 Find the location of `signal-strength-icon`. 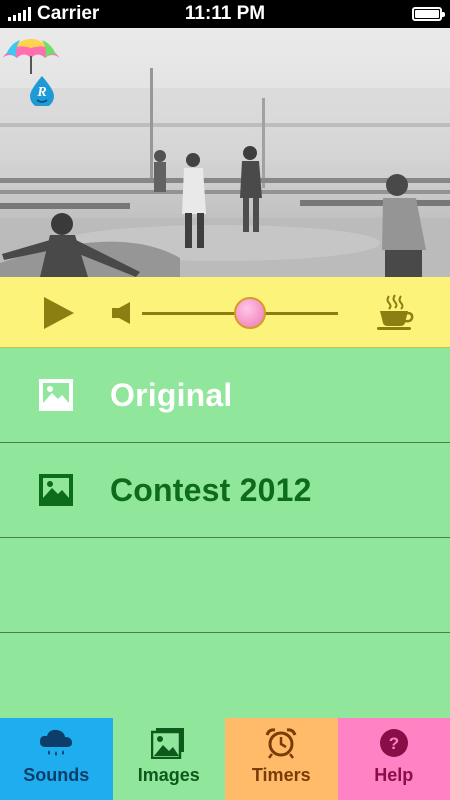

signal-strength-icon is located at coordinates (19, 14).